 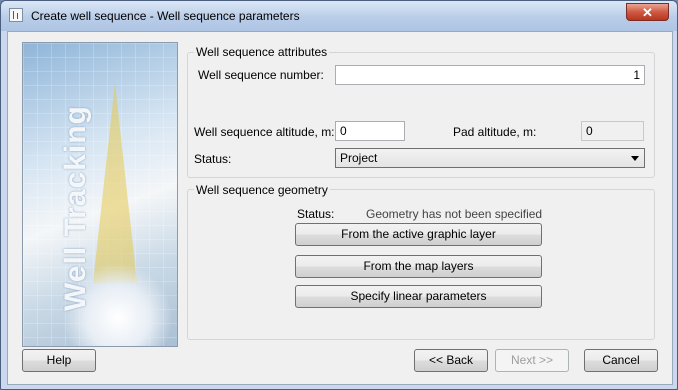 I want to click on from-map-layers-button: From the map layers, so click(x=418, y=266).